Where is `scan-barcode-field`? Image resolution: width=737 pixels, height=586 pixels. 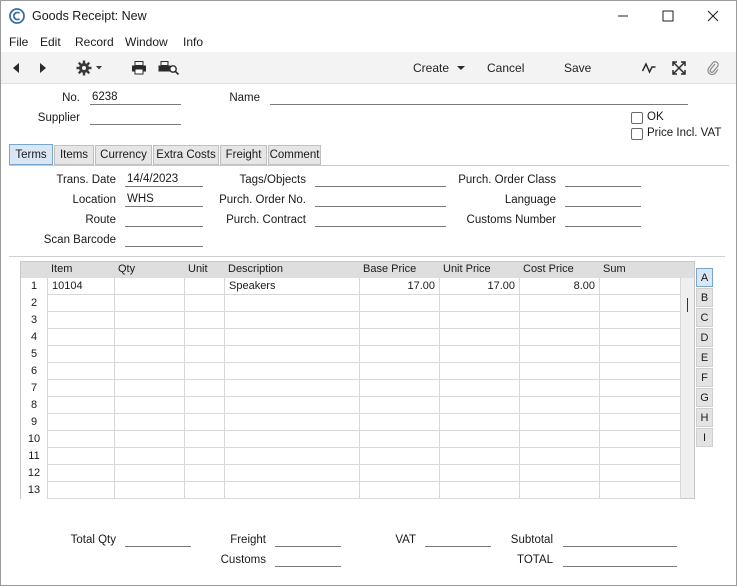
scan-barcode-field is located at coordinates (164, 240).